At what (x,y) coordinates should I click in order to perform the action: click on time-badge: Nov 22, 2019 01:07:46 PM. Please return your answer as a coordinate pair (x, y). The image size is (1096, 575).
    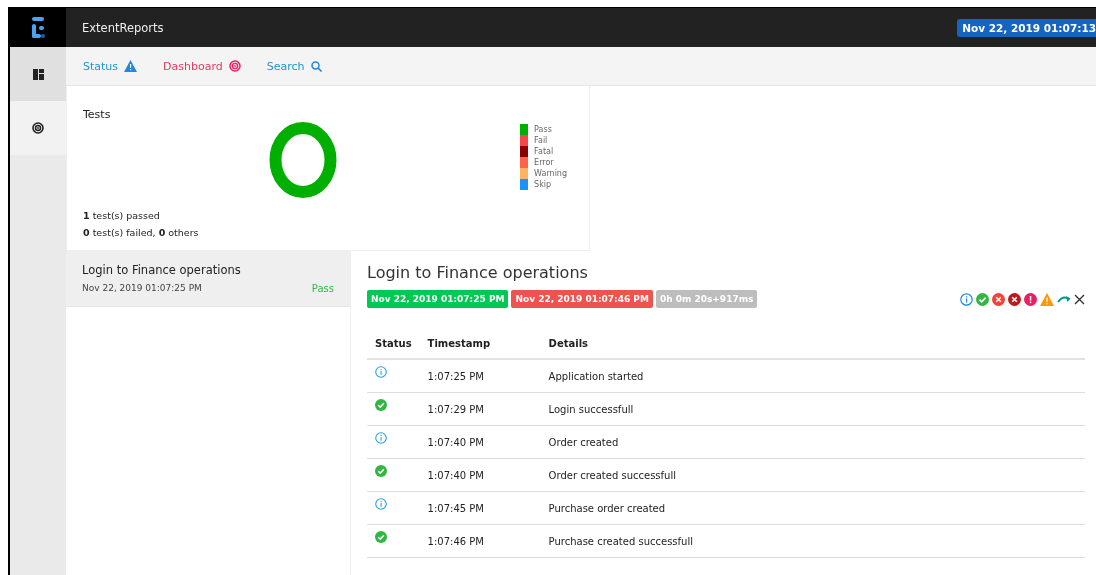
    Looking at the image, I should click on (582, 299).